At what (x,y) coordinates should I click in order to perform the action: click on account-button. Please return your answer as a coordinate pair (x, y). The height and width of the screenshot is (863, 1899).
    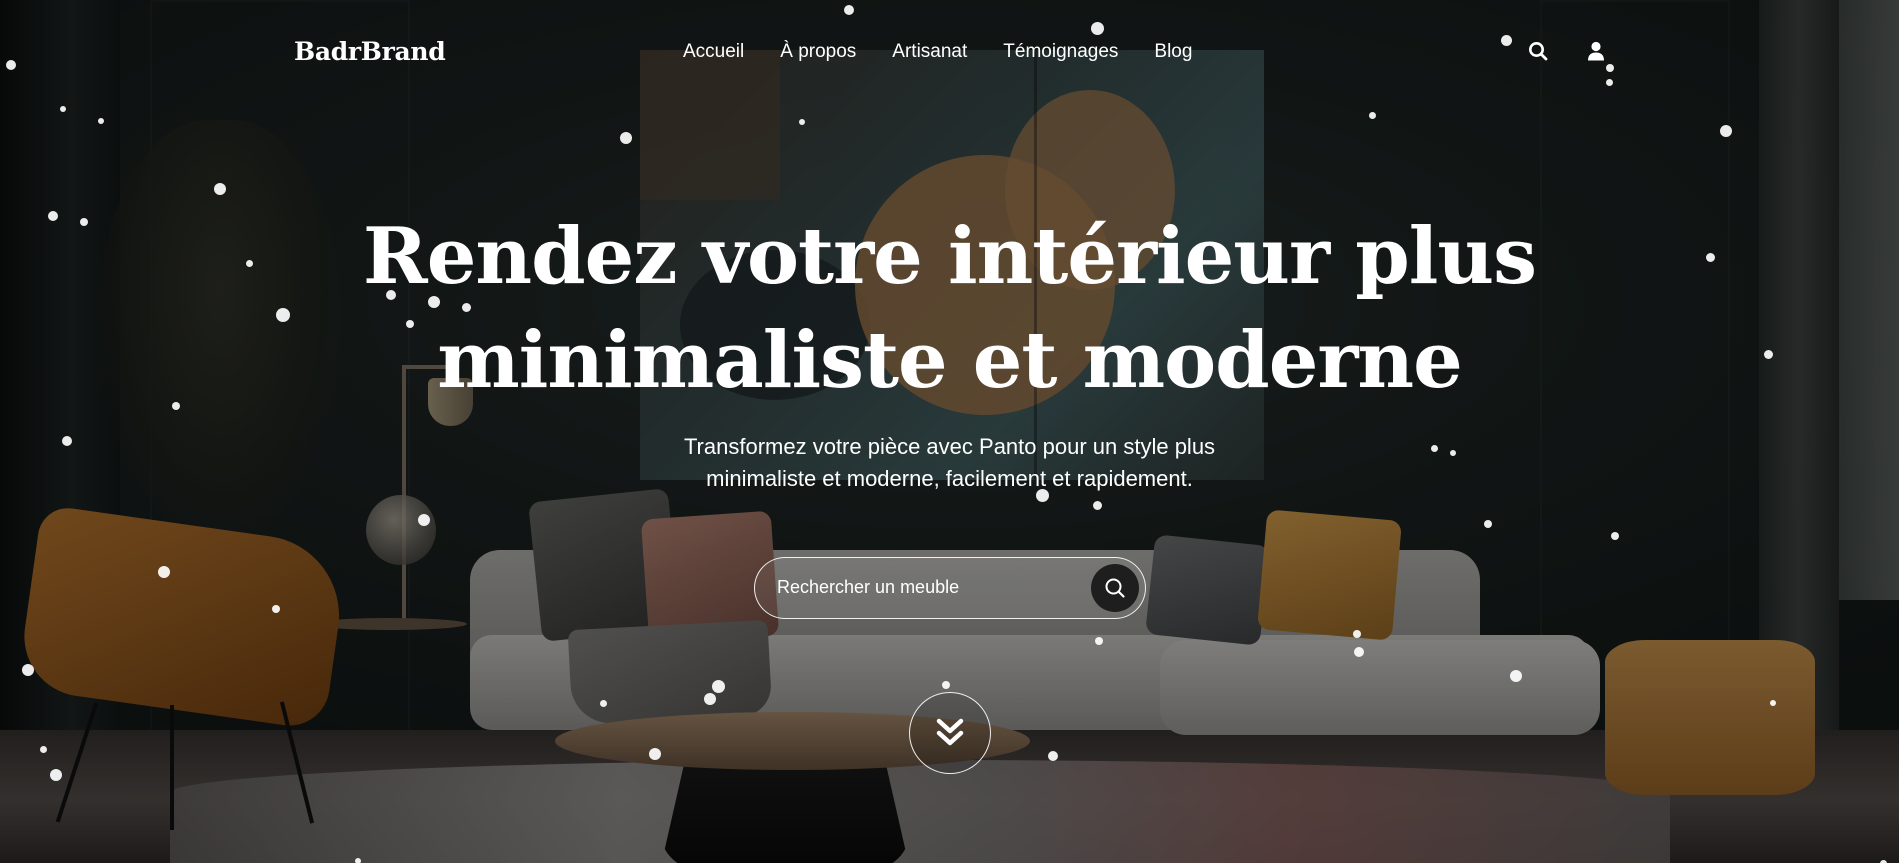
    Looking at the image, I should click on (1596, 51).